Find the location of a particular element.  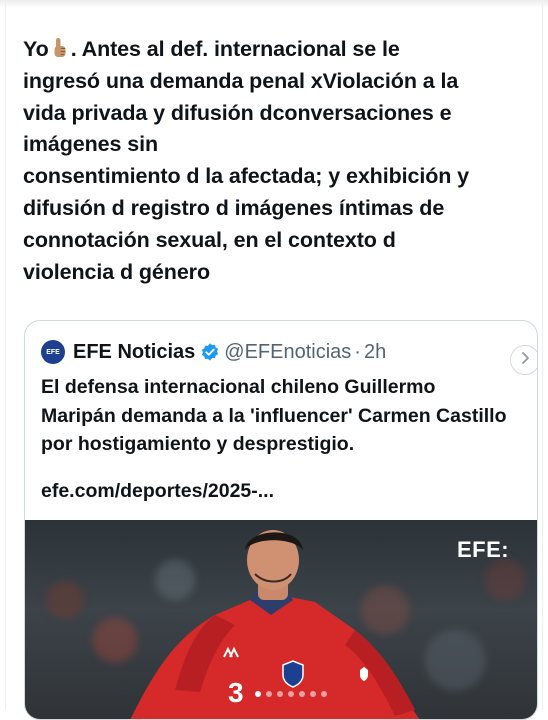

author-handle: @EFEnoticias is located at coordinates (287, 352).